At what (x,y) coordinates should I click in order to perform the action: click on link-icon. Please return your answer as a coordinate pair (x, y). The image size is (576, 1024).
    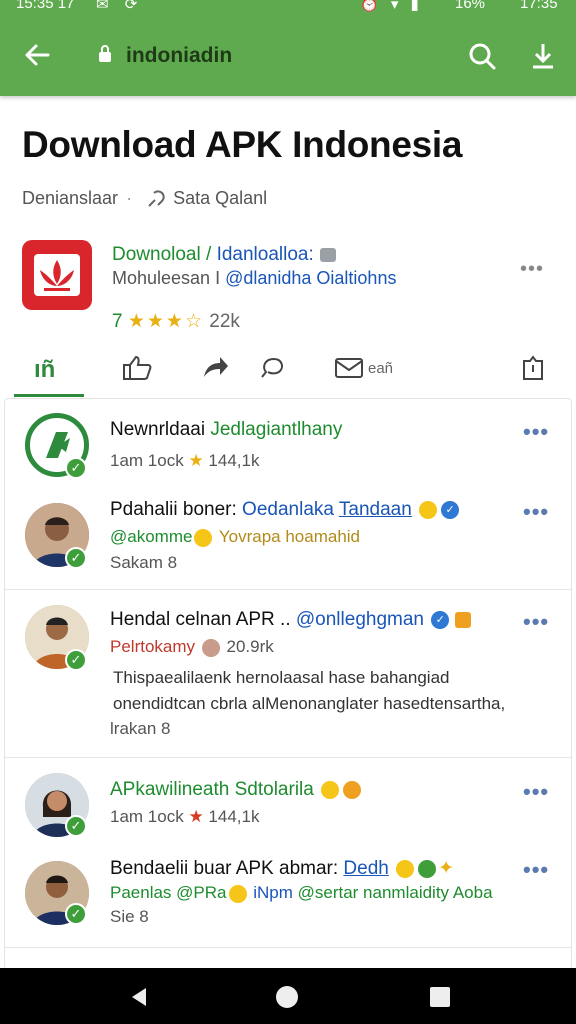
    Looking at the image, I should click on (156, 198).